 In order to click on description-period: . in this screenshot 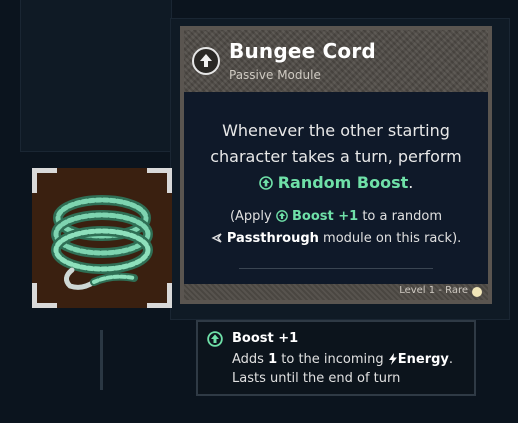, I will do `click(411, 182)`.